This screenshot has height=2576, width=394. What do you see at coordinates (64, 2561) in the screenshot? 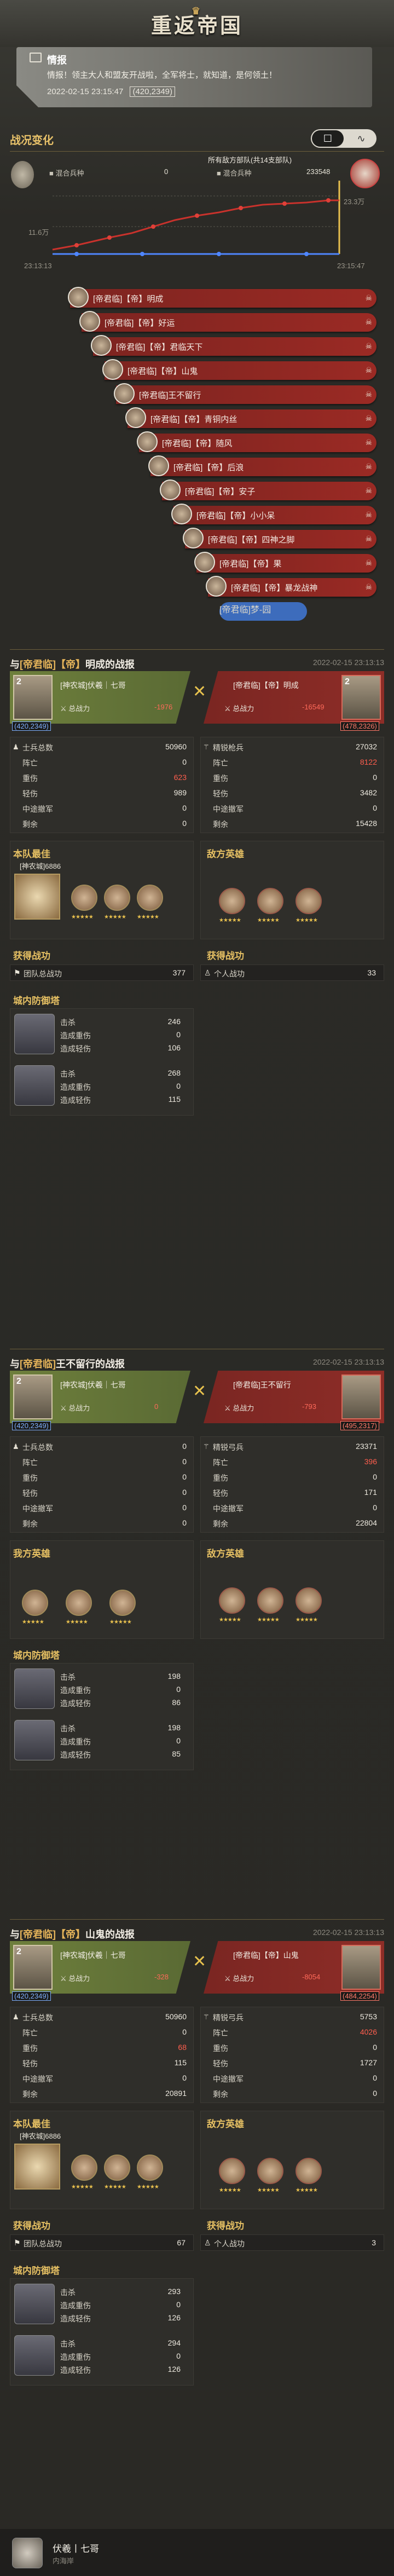
I see `player-location: 内海岸` at bounding box center [64, 2561].